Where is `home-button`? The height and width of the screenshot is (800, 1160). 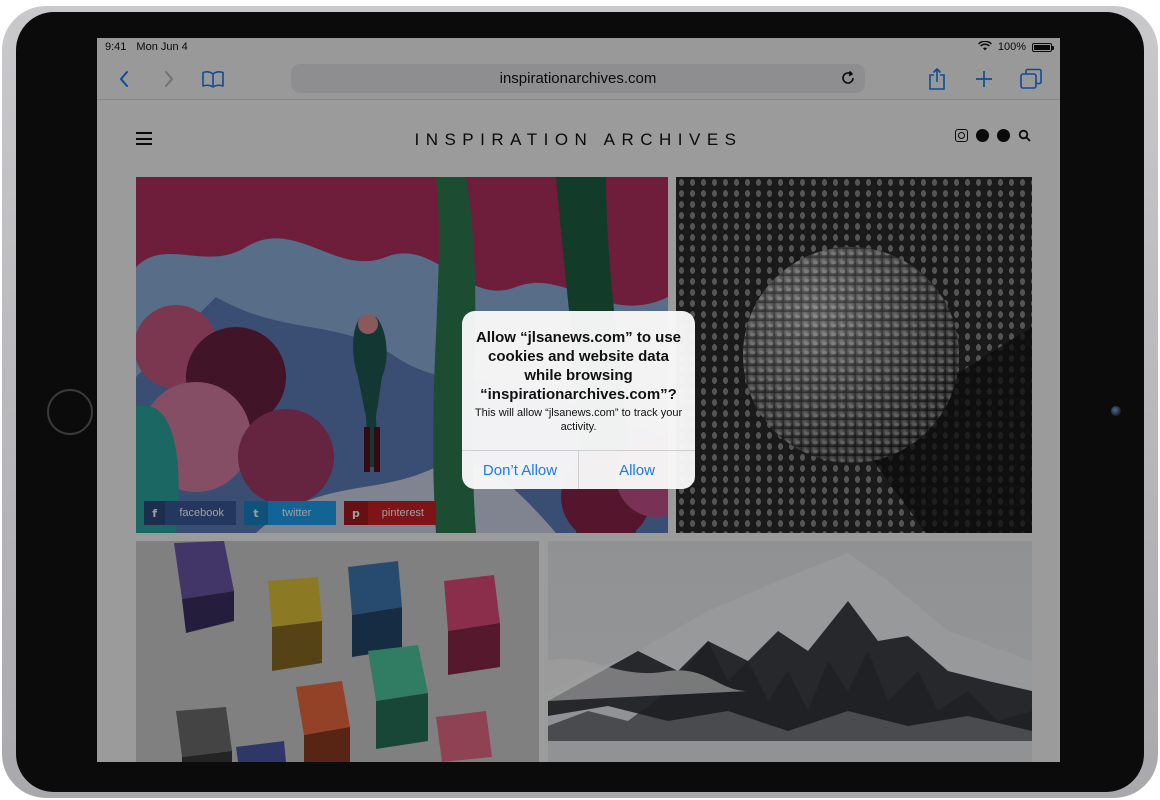
home-button is located at coordinates (70, 412).